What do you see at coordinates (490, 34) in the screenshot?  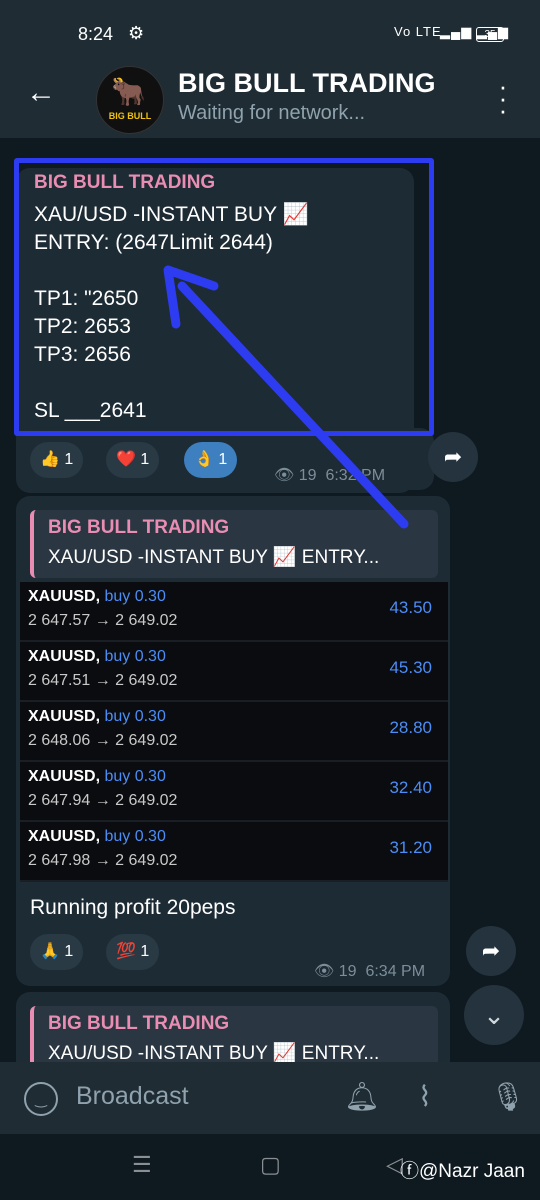 I see `battery-icon: 35` at bounding box center [490, 34].